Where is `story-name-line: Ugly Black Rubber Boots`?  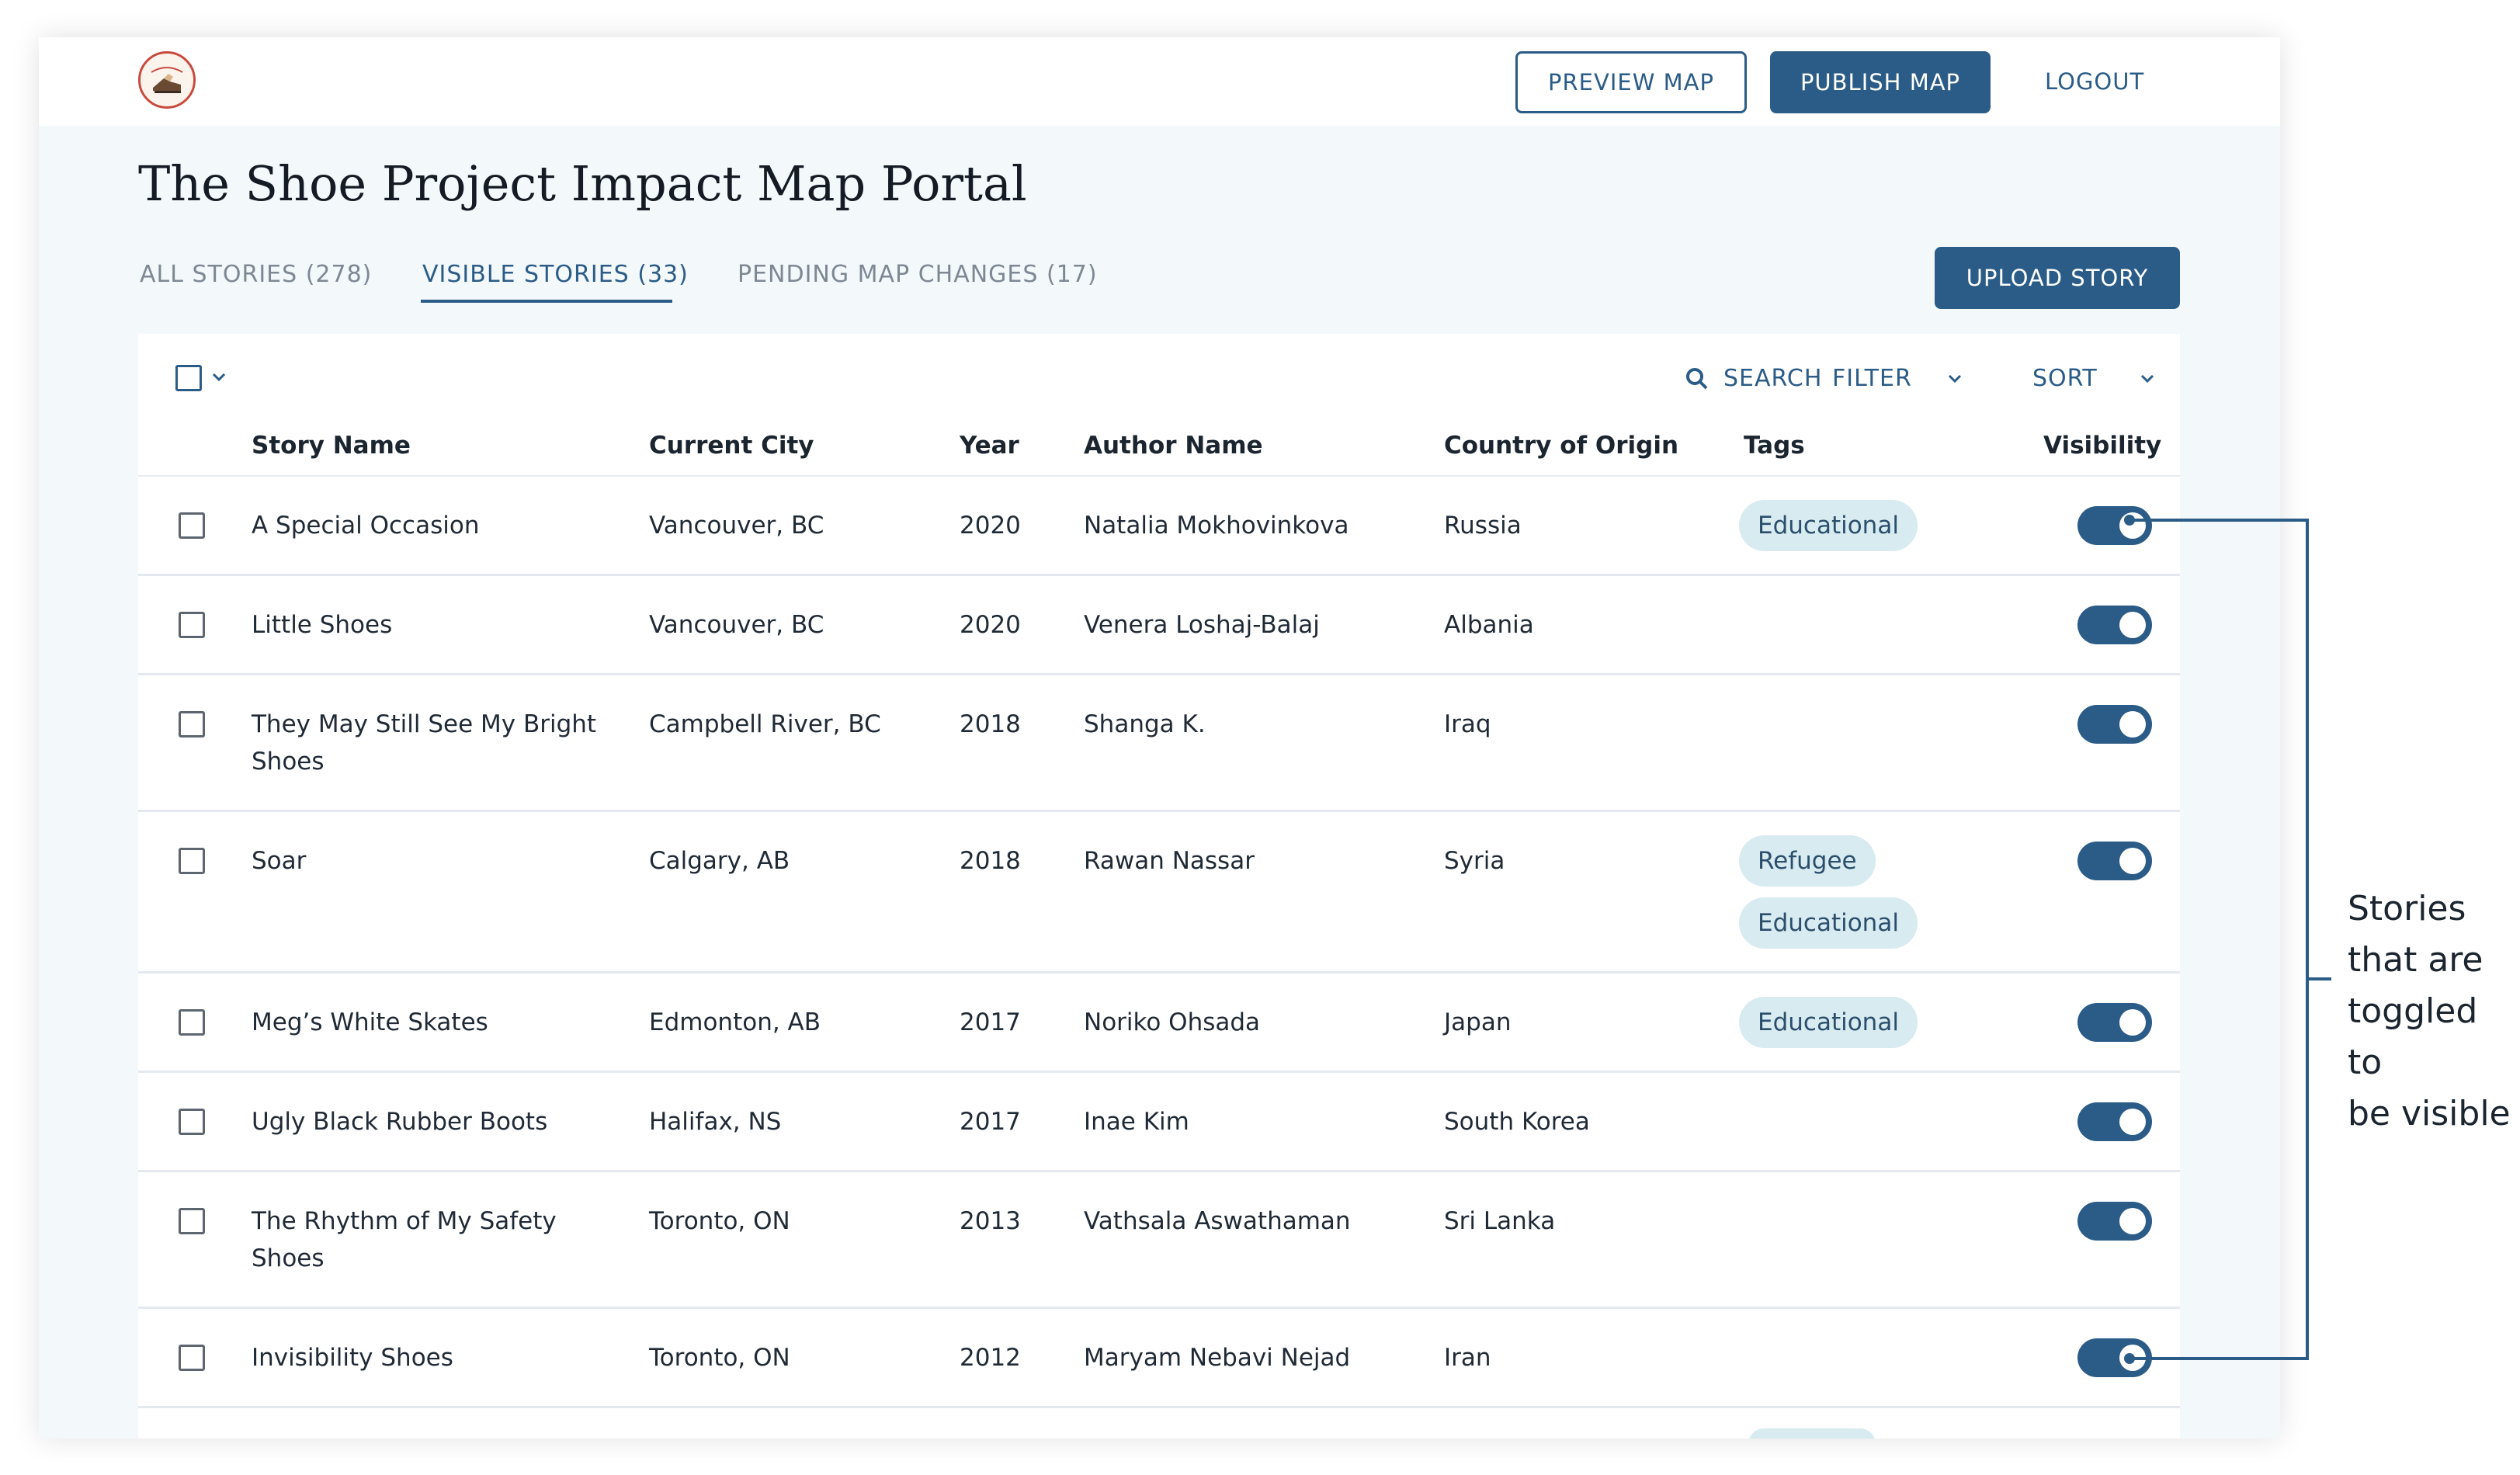 story-name-line: Ugly Black Rubber Boots is located at coordinates (400, 1122).